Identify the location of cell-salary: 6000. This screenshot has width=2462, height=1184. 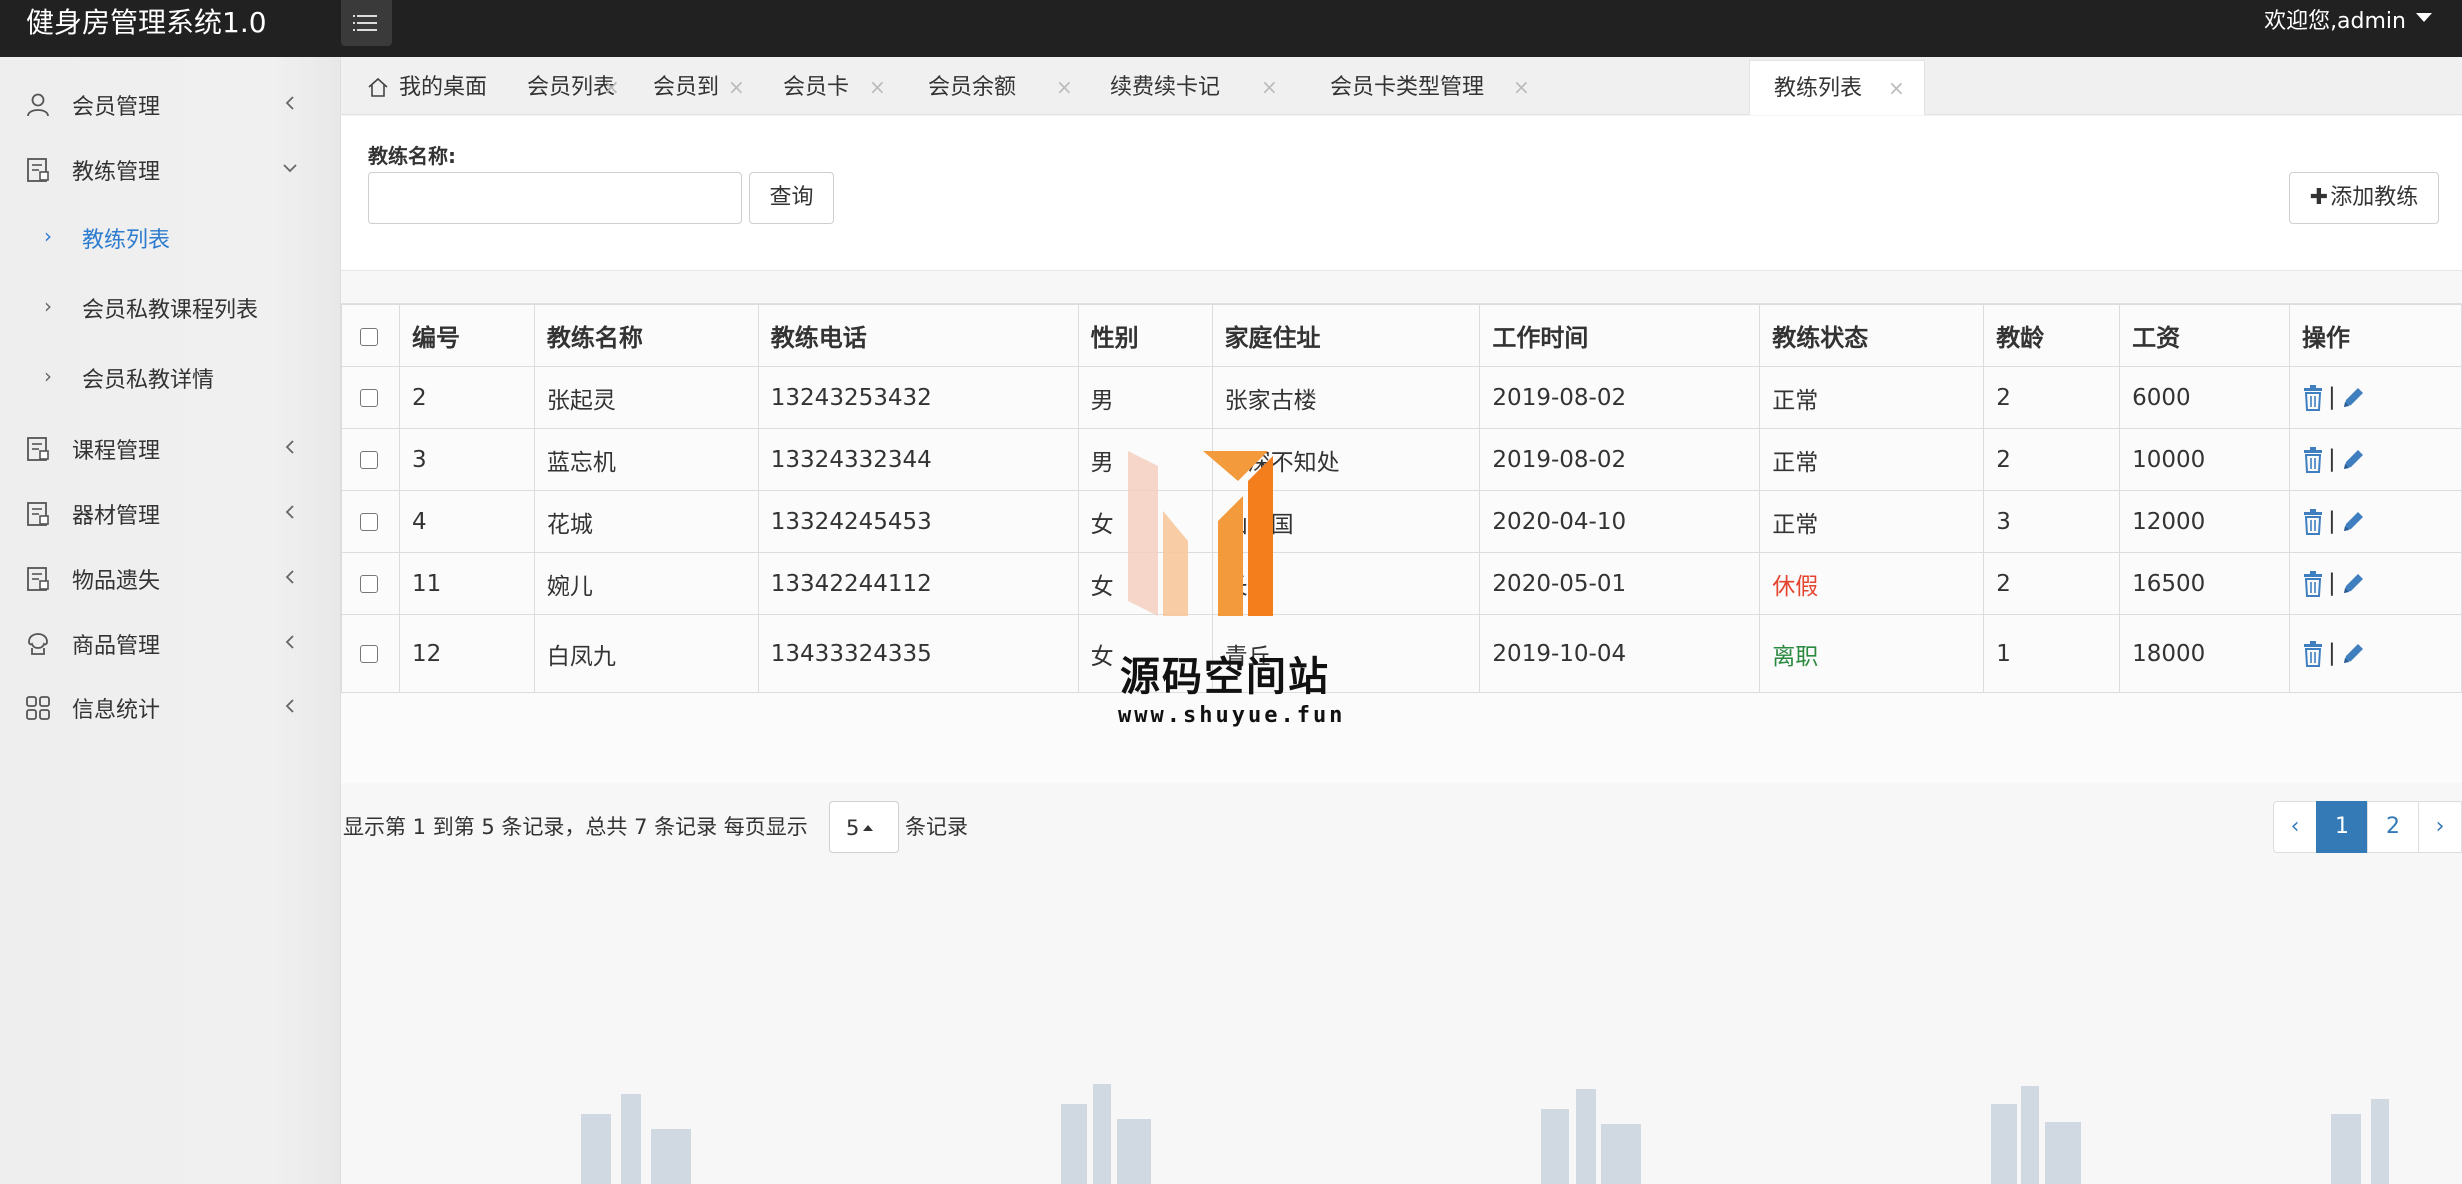
(2205, 397).